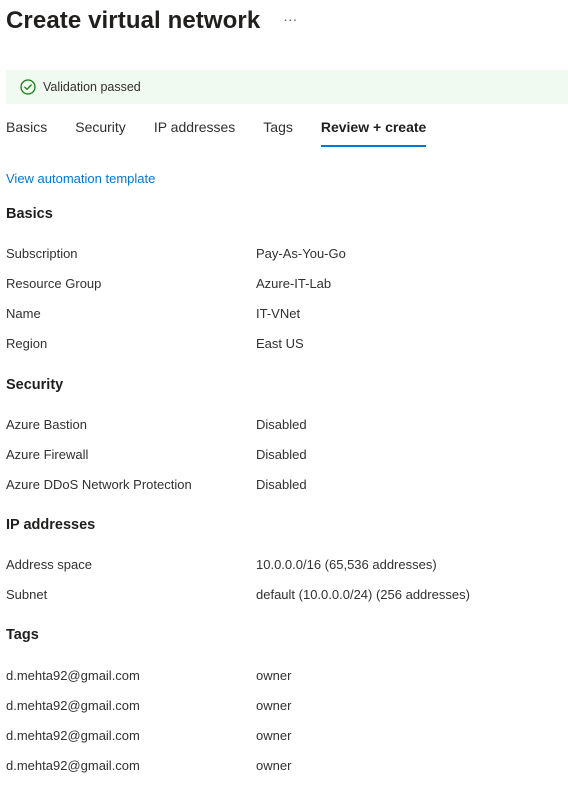 This screenshot has width=568, height=794. Describe the element at coordinates (51, 525) in the screenshot. I see `section-heading-ip-addresses: IP addresses` at that location.